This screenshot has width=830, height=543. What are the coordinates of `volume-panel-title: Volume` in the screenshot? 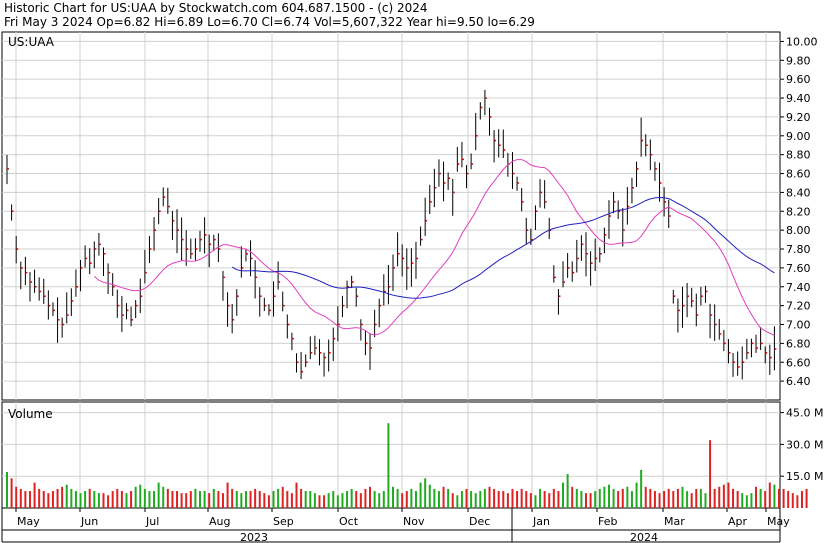 It's located at (30, 414).